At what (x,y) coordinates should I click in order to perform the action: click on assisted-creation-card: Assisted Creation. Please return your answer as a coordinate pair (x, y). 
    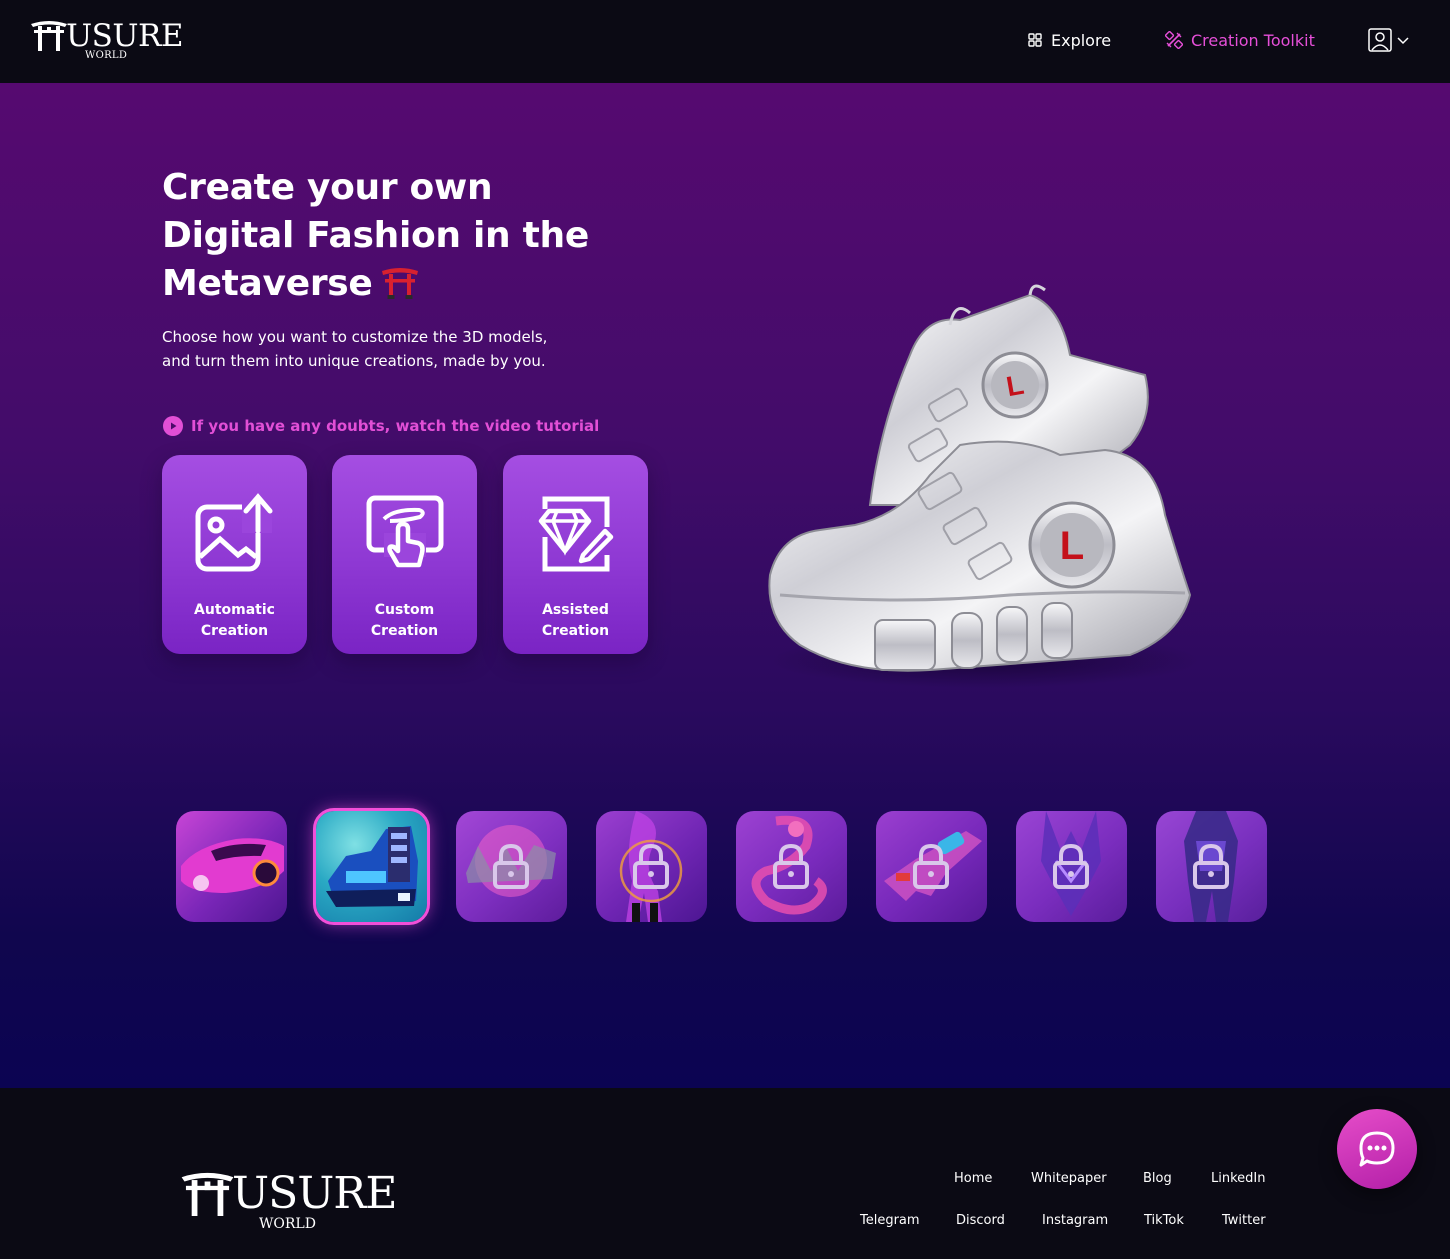
    Looking at the image, I should click on (575, 554).